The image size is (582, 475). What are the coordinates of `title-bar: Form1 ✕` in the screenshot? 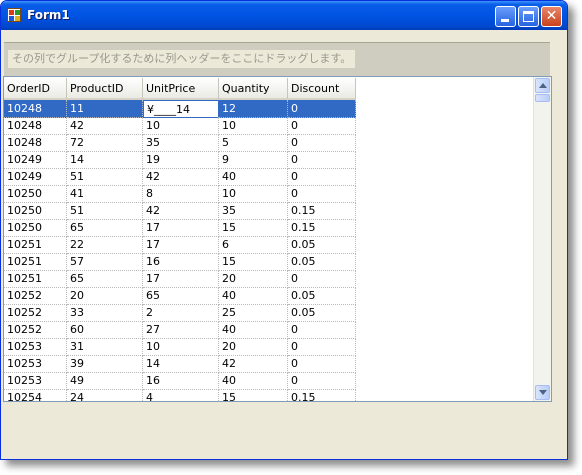 It's located at (284, 15).